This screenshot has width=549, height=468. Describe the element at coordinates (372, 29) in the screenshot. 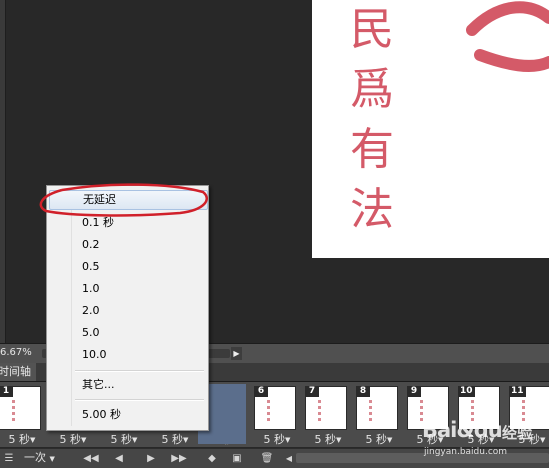

I see `calligraphy-char: 民` at that location.